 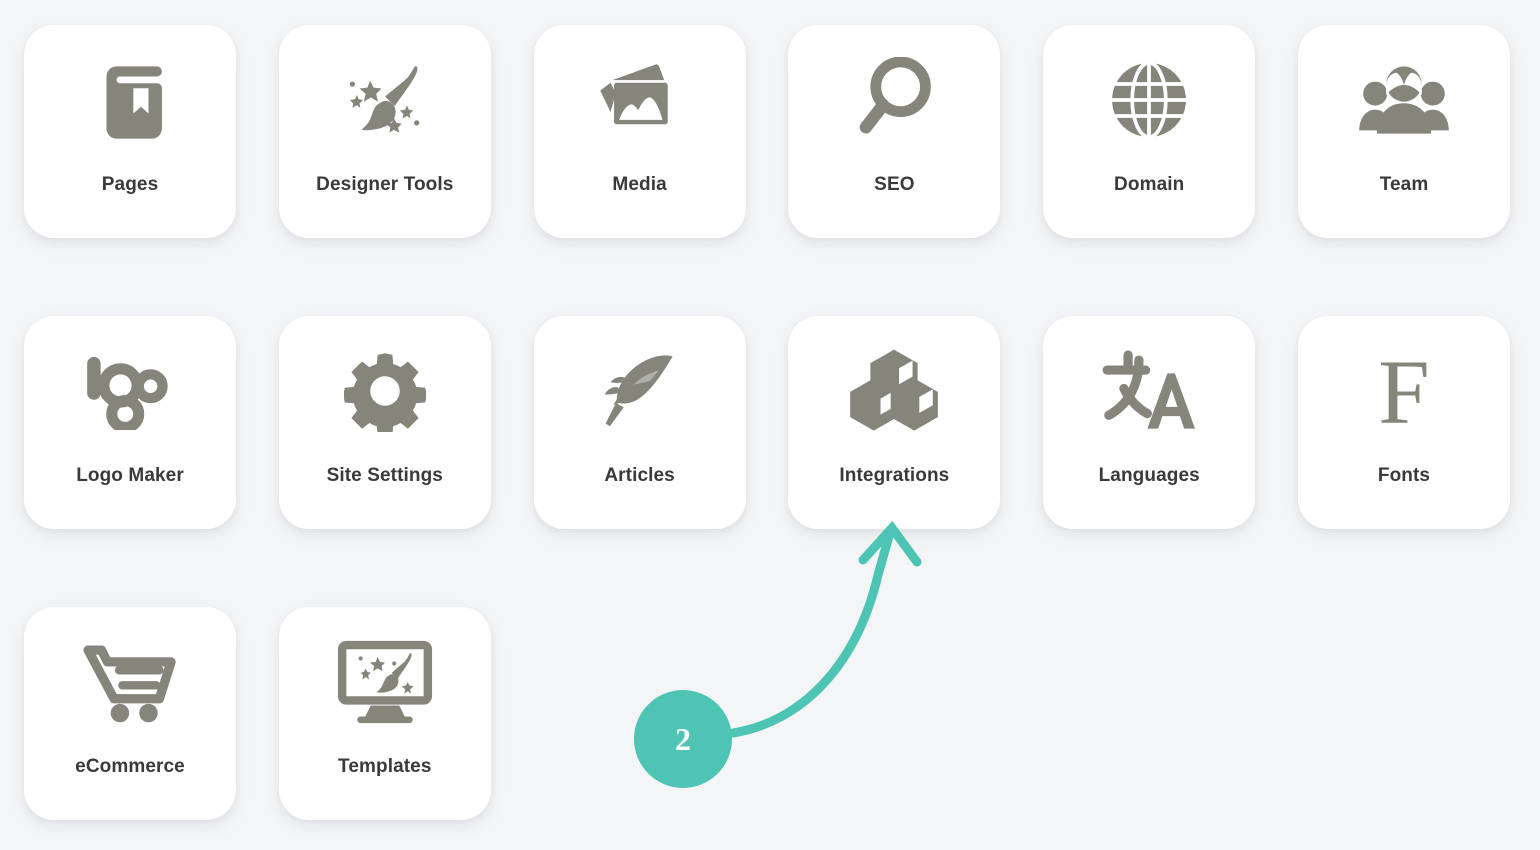 I want to click on app-card-pages: Pages, so click(x=130, y=131).